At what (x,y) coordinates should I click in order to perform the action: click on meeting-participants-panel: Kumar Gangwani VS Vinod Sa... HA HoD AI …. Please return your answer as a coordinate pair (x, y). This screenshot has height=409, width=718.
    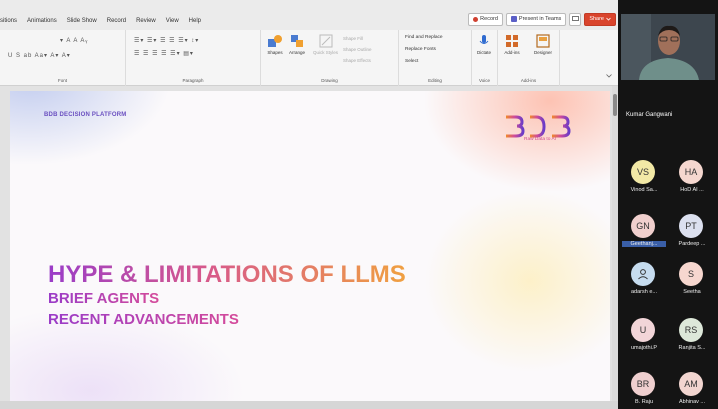
    Looking at the image, I should click on (668, 204).